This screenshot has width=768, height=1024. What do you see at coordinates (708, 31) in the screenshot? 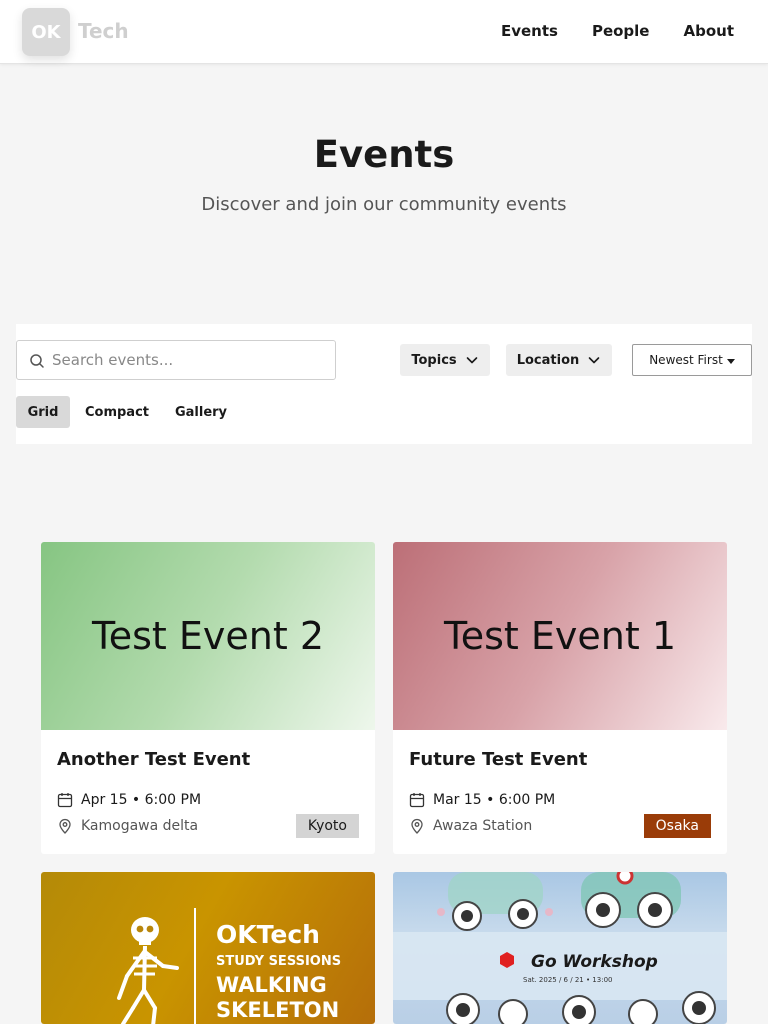
I see `nav-about-link: About` at bounding box center [708, 31].